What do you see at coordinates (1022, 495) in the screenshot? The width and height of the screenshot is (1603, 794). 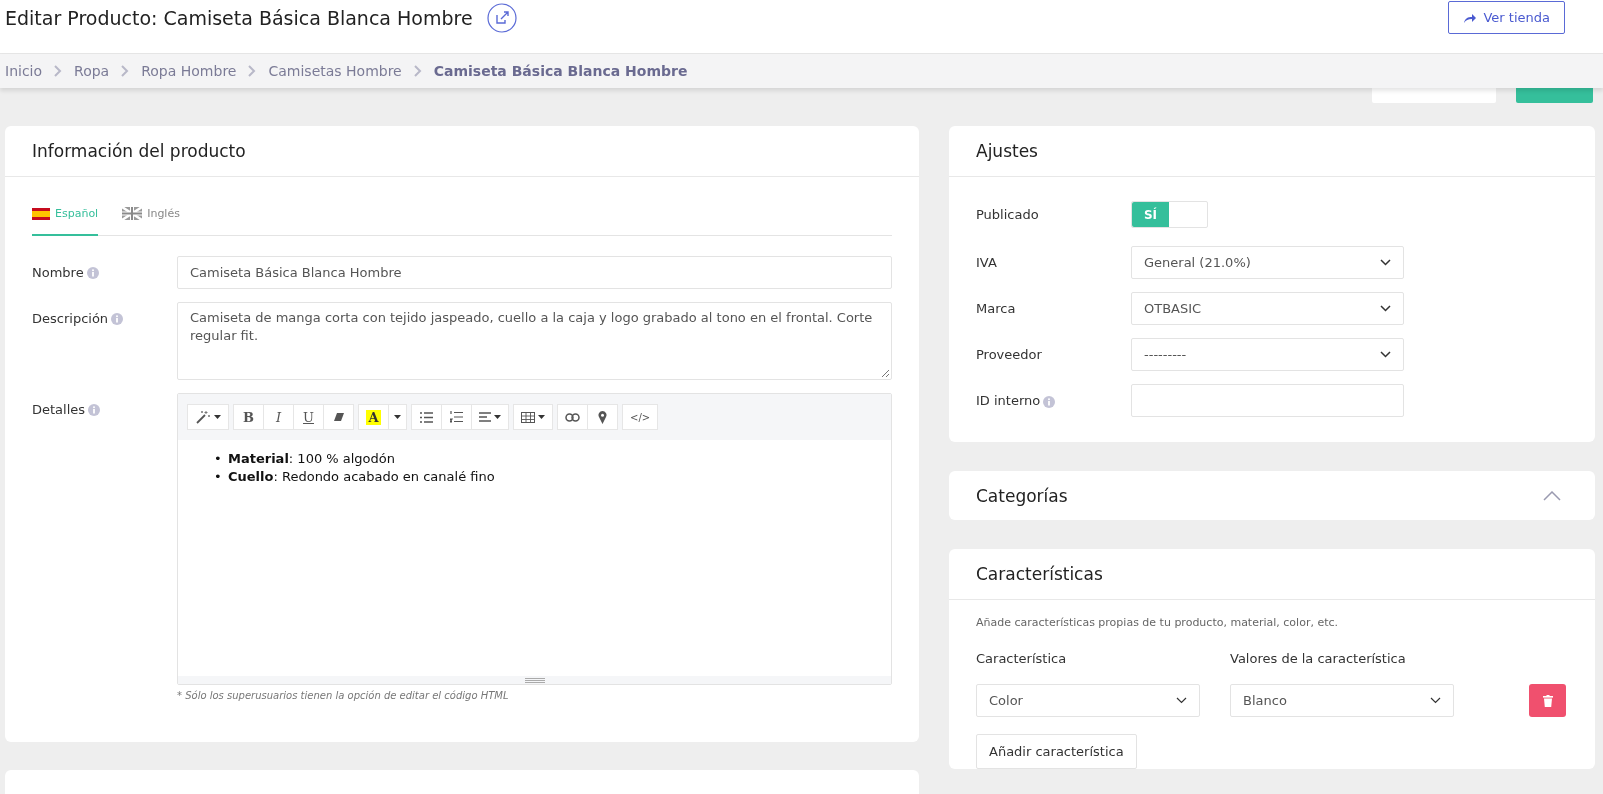 I see `card-title: Categorías` at bounding box center [1022, 495].